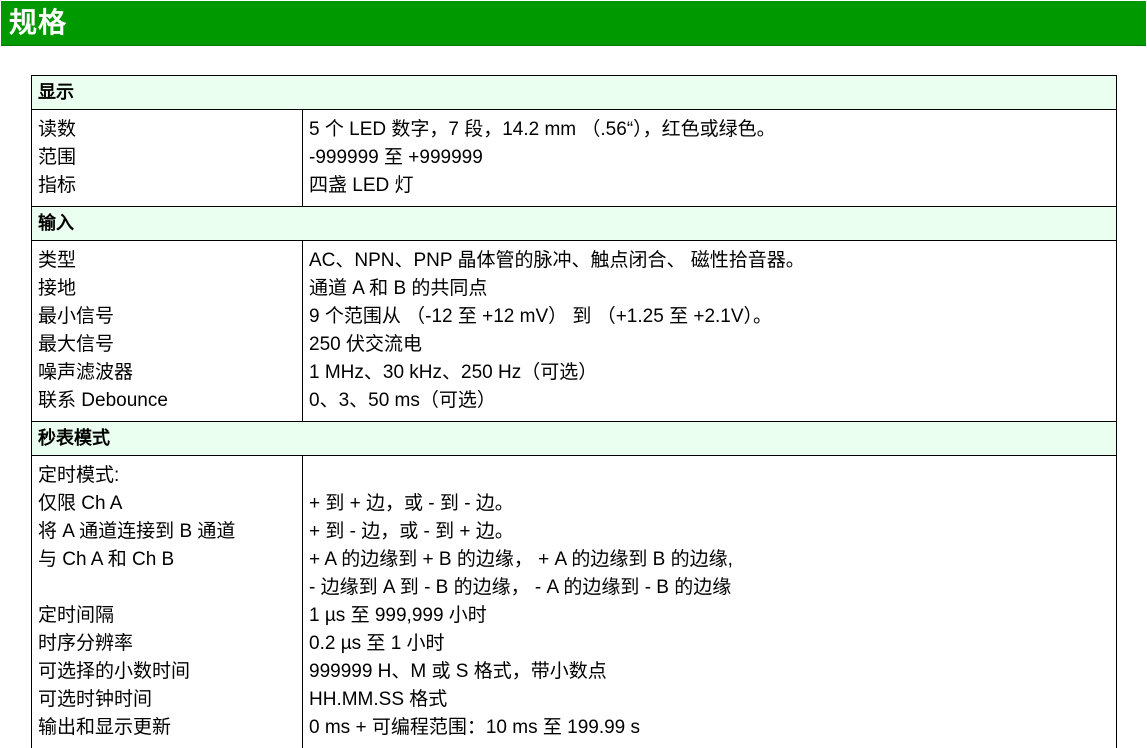 The height and width of the screenshot is (748, 1147). Describe the element at coordinates (712, 700) in the screenshot. I see `spec-value: HH.MM.SS 格式` at that location.